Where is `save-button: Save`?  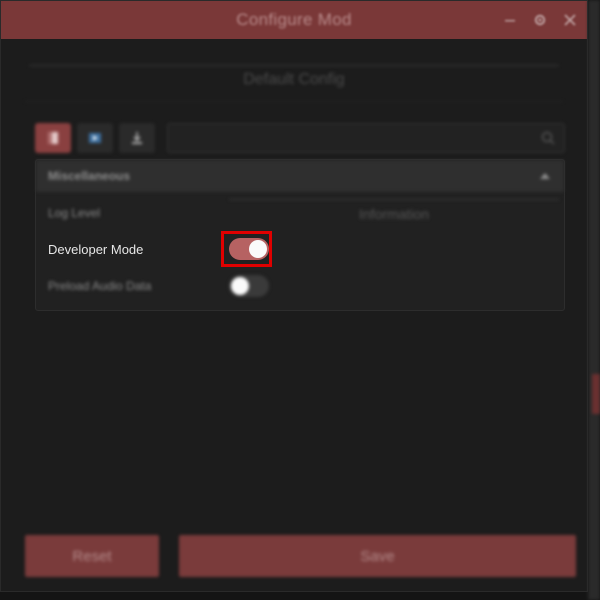 save-button: Save is located at coordinates (377, 556).